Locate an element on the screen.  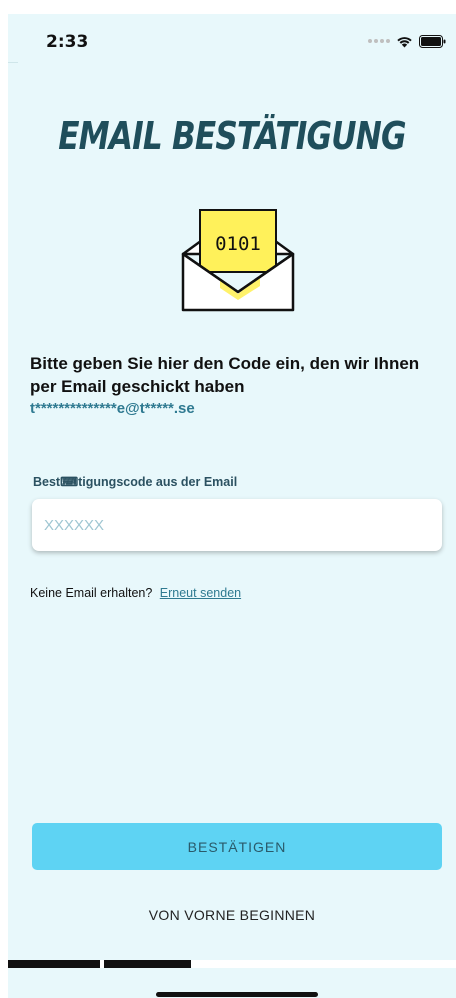
envelope-with-code-icon: 0101 is located at coordinates (238, 260).